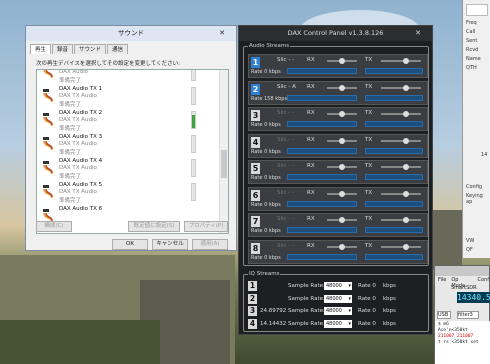  I want to click on channel-number: 3, so click(255, 115).